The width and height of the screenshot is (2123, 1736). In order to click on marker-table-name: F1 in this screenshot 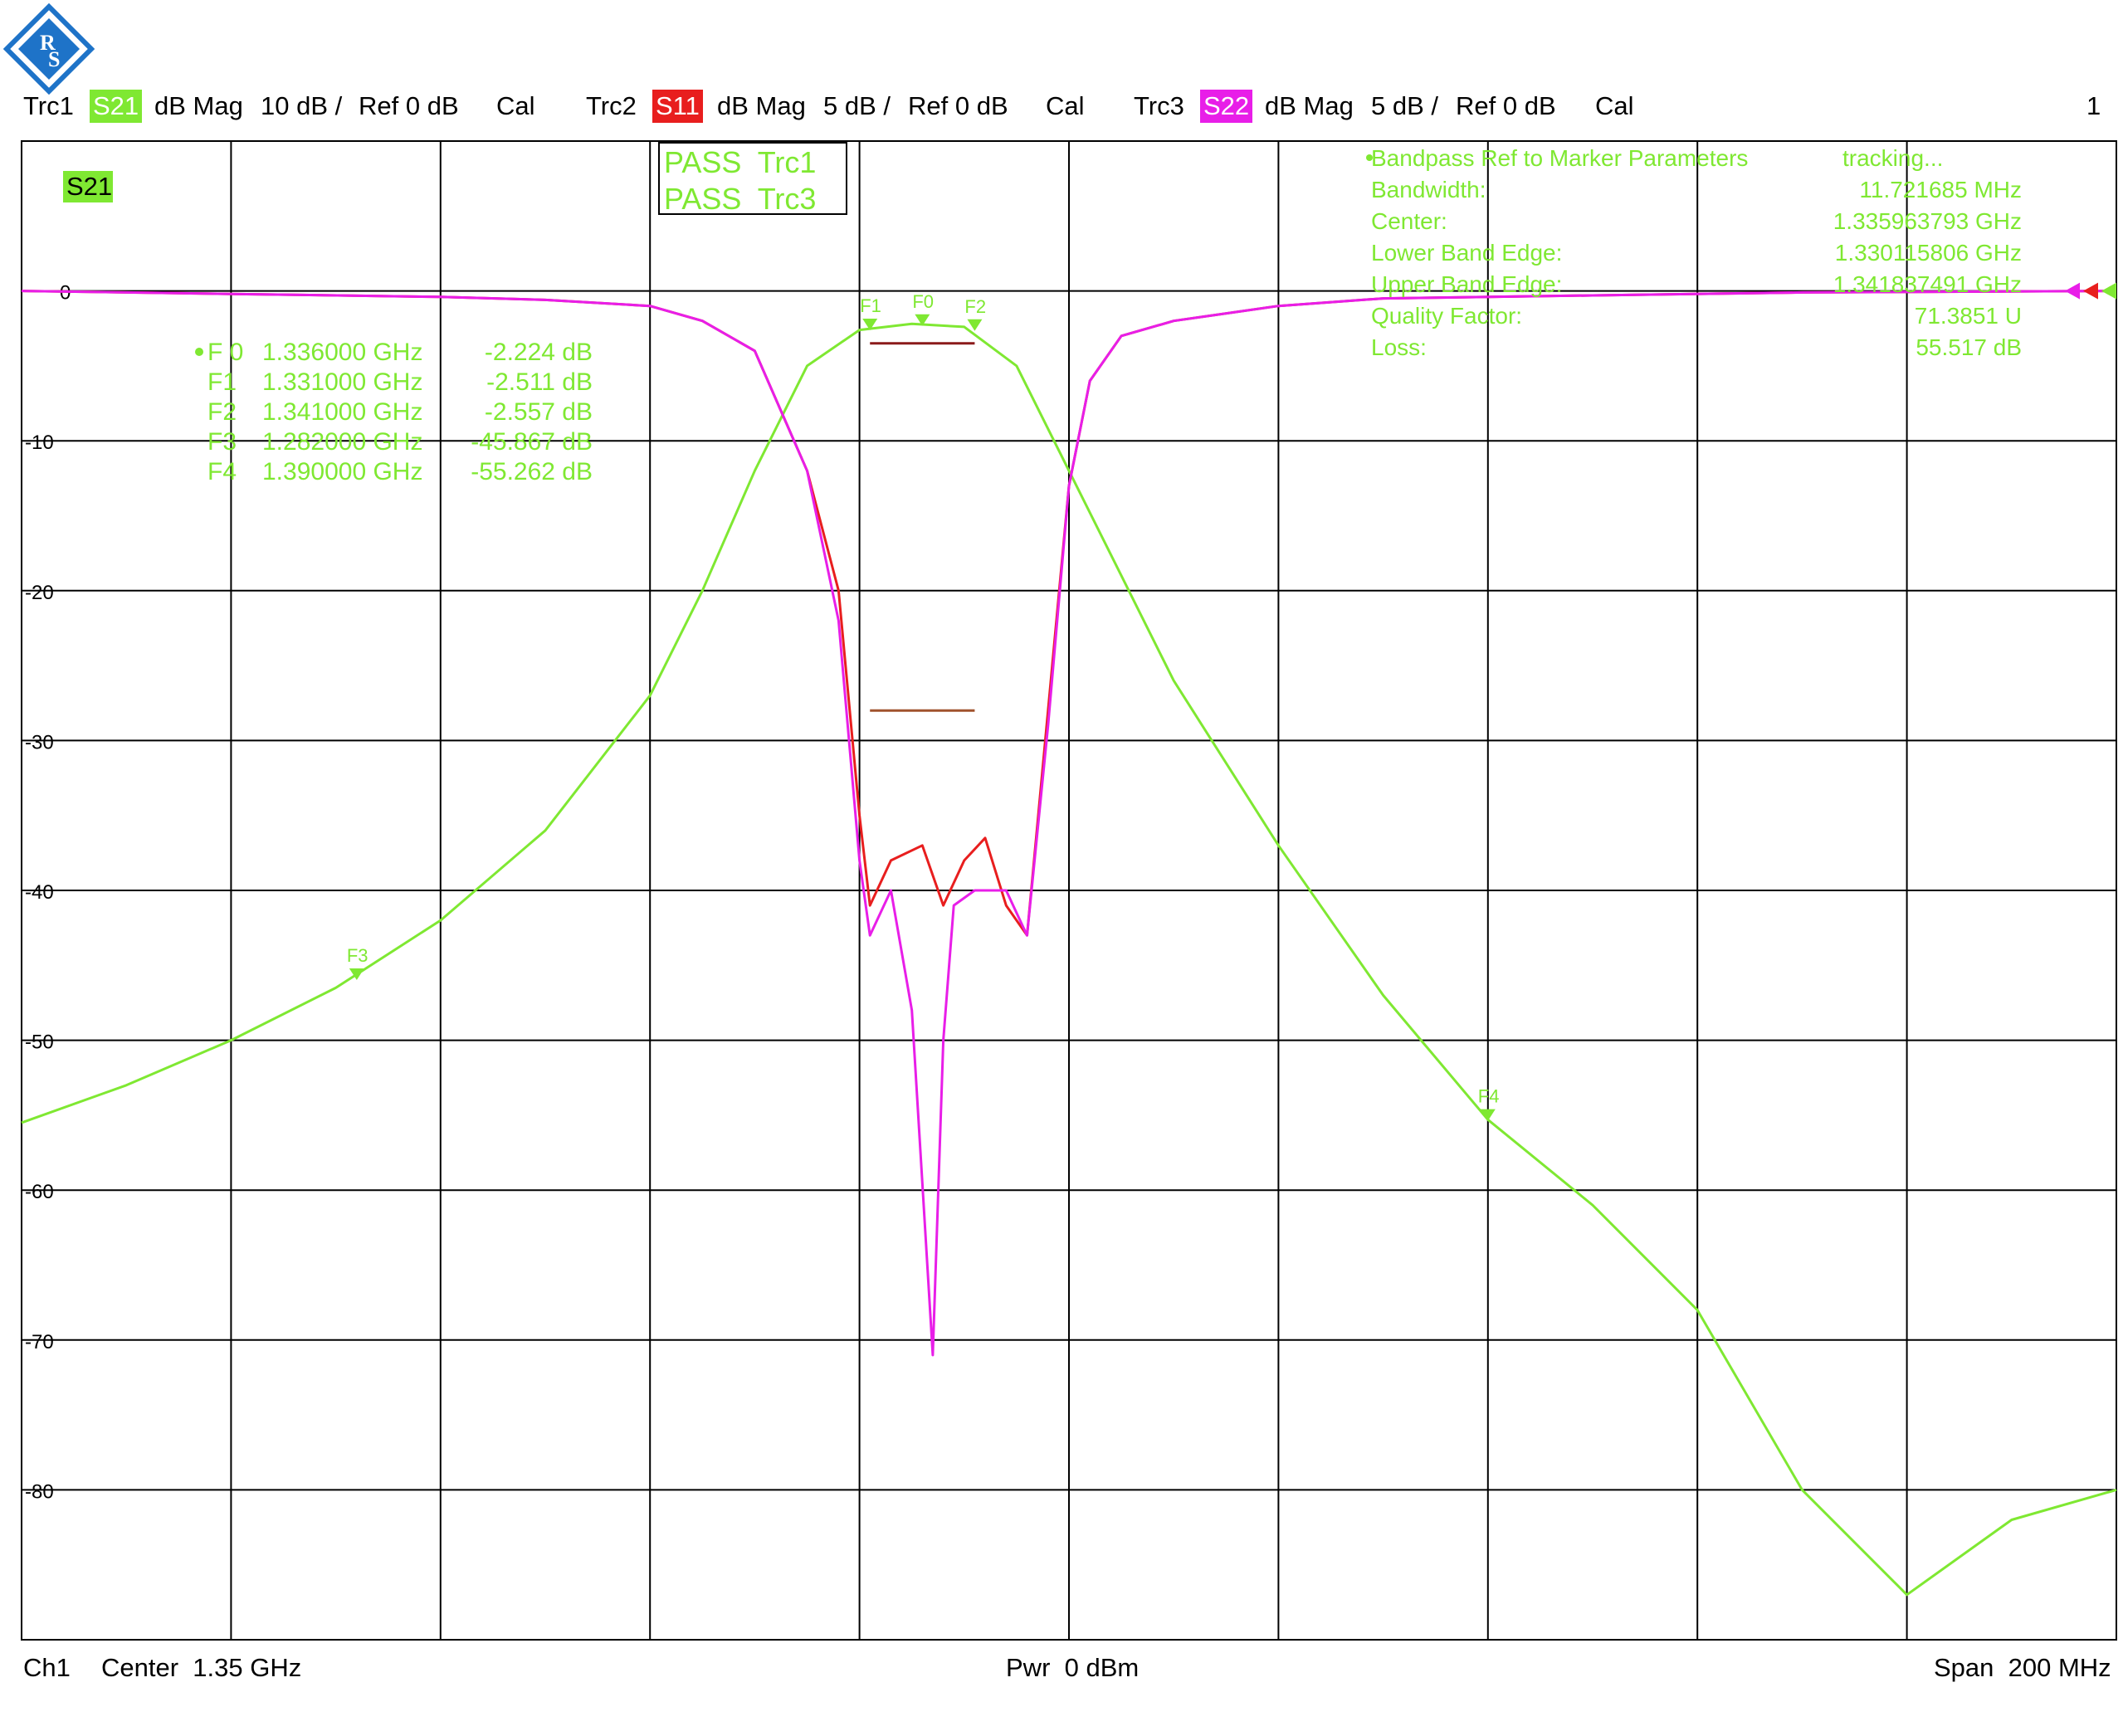, I will do `click(222, 382)`.